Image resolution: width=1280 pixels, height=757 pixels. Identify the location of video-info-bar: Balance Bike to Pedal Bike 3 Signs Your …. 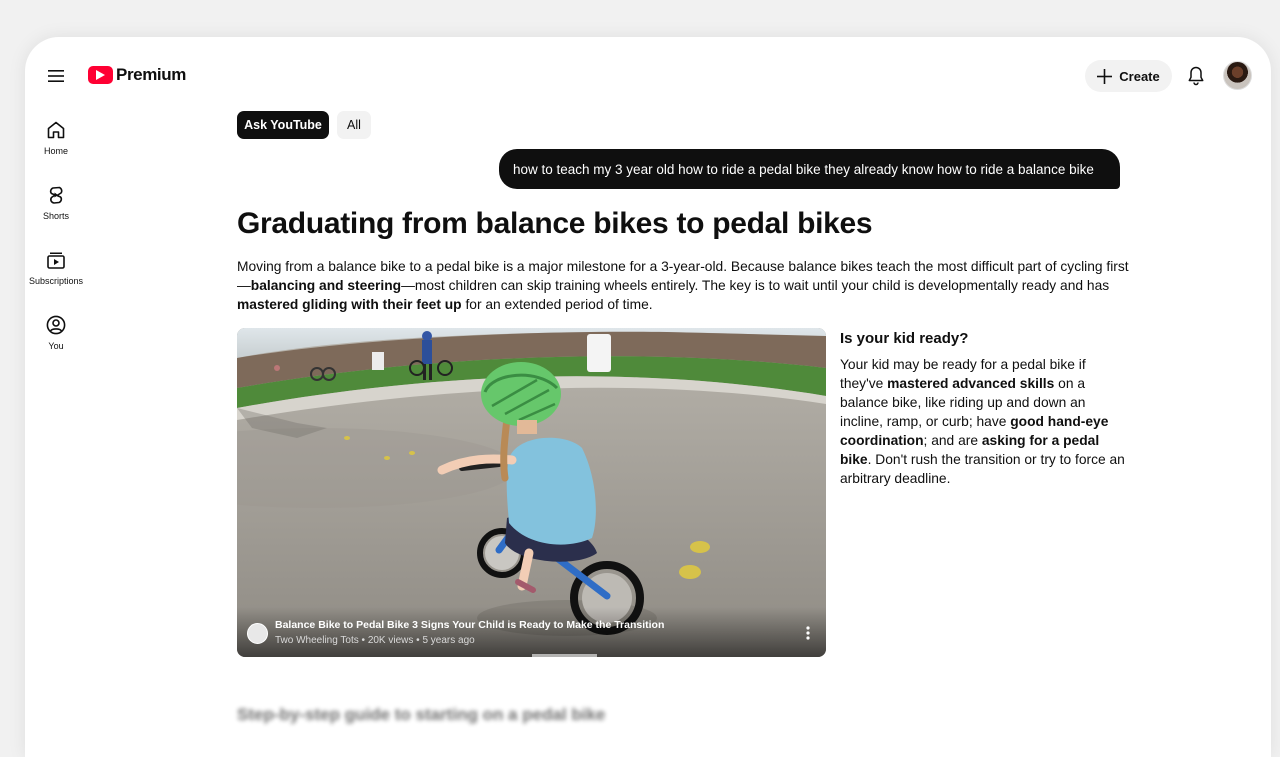
(531, 632).